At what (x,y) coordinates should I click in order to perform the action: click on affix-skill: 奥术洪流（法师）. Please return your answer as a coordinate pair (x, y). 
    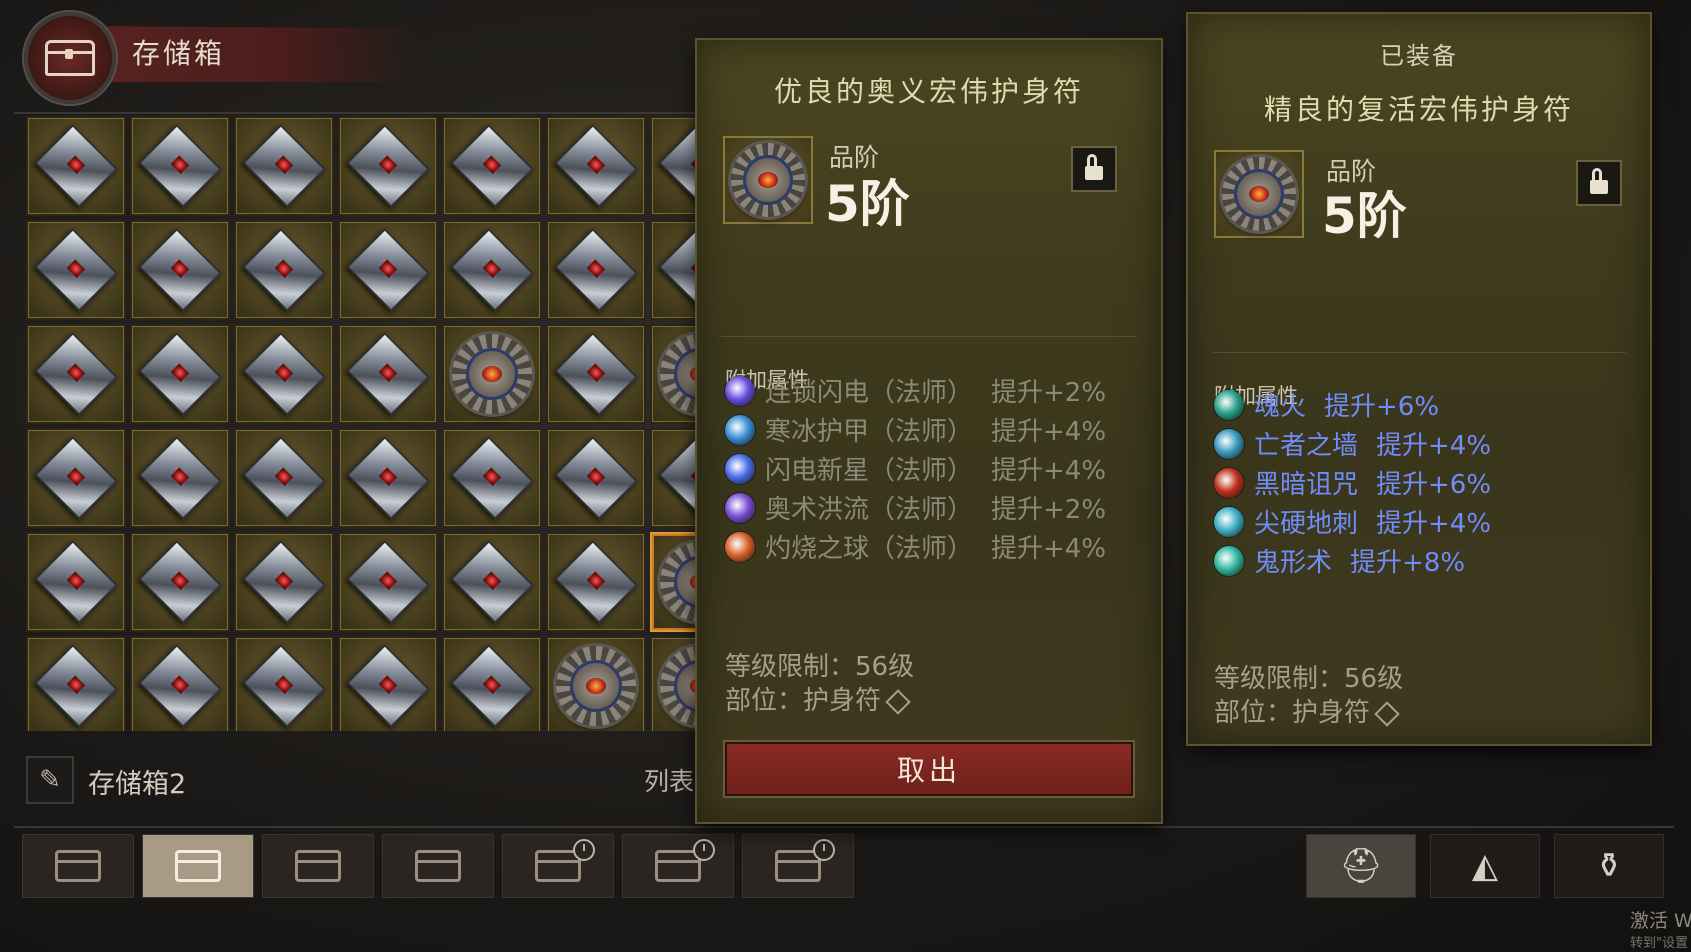
    Looking at the image, I should click on (869, 510).